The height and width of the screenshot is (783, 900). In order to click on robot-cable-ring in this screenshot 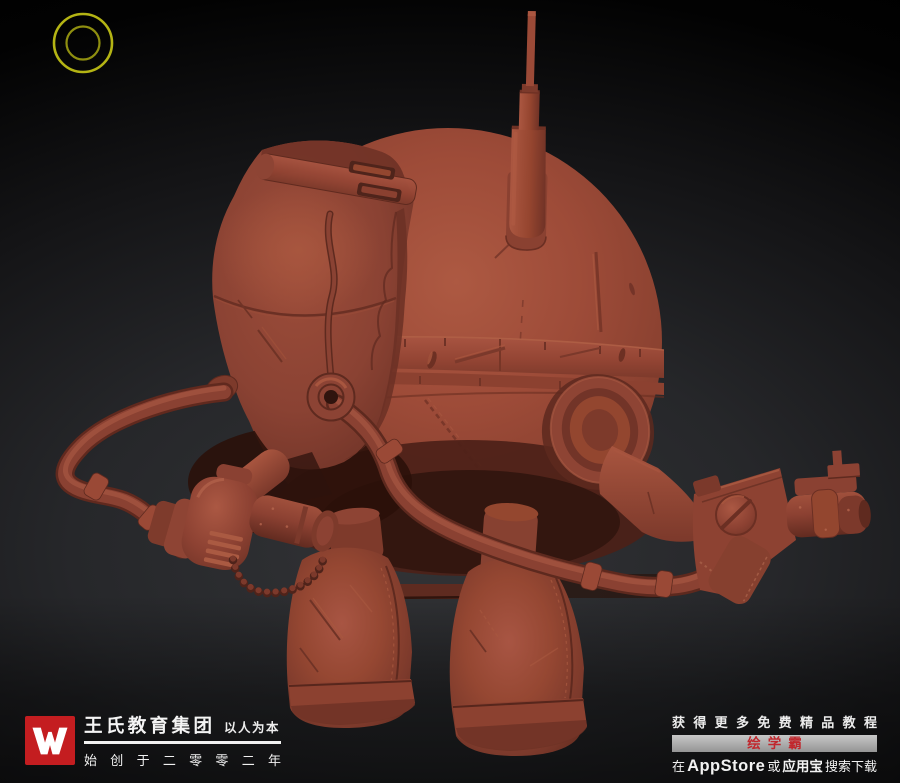, I will do `click(331, 397)`.